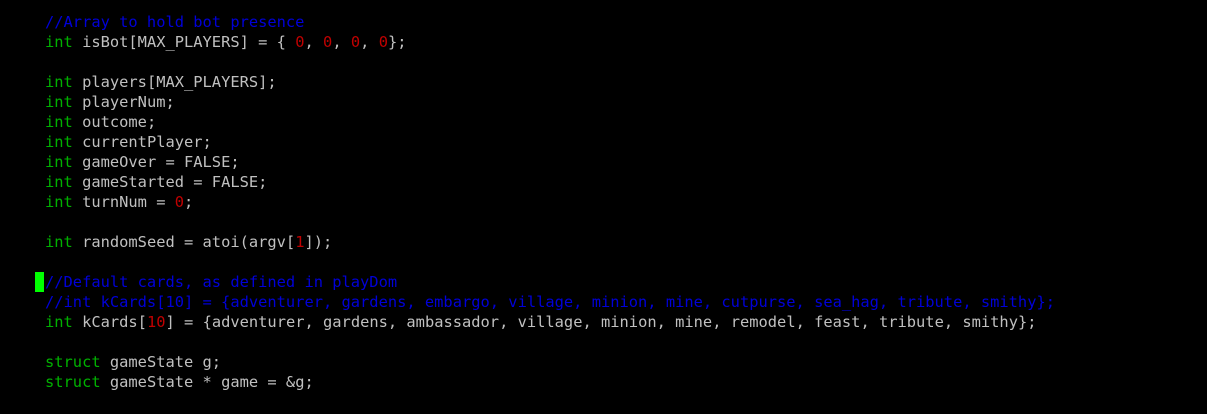 The image size is (1207, 414). I want to click on text-cursor, so click(39, 282).